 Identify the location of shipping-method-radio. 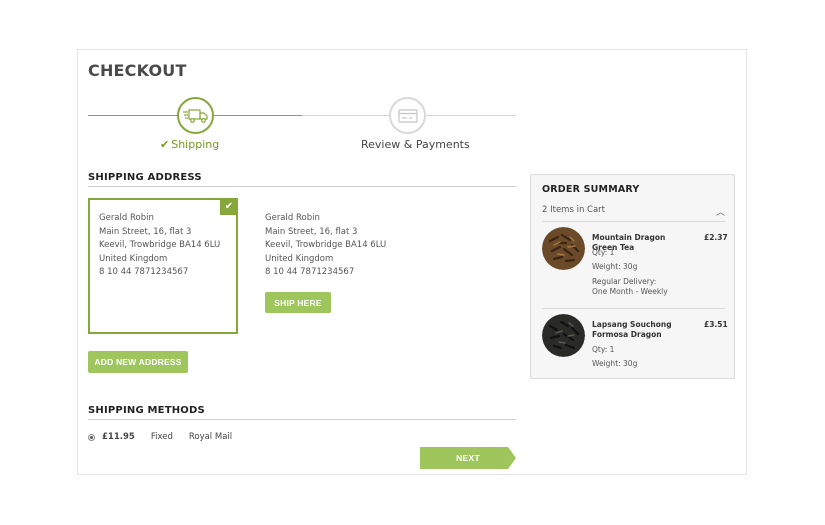
(91, 437).